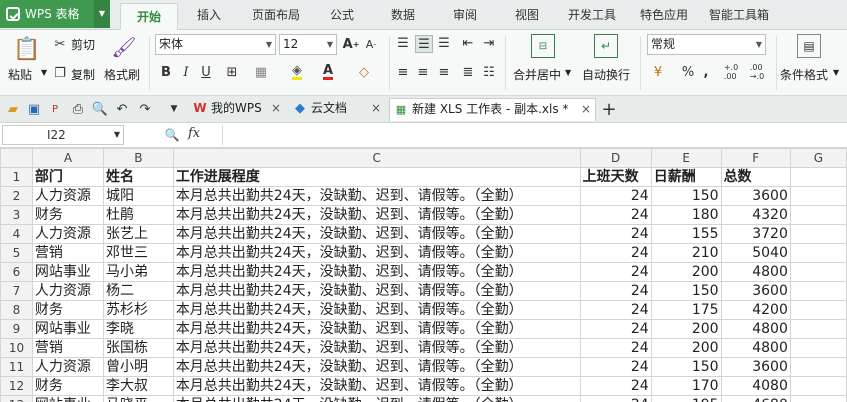 The width and height of the screenshot is (847, 402). What do you see at coordinates (138, 348) in the screenshot?
I see `table-cell: 张国栋` at bounding box center [138, 348].